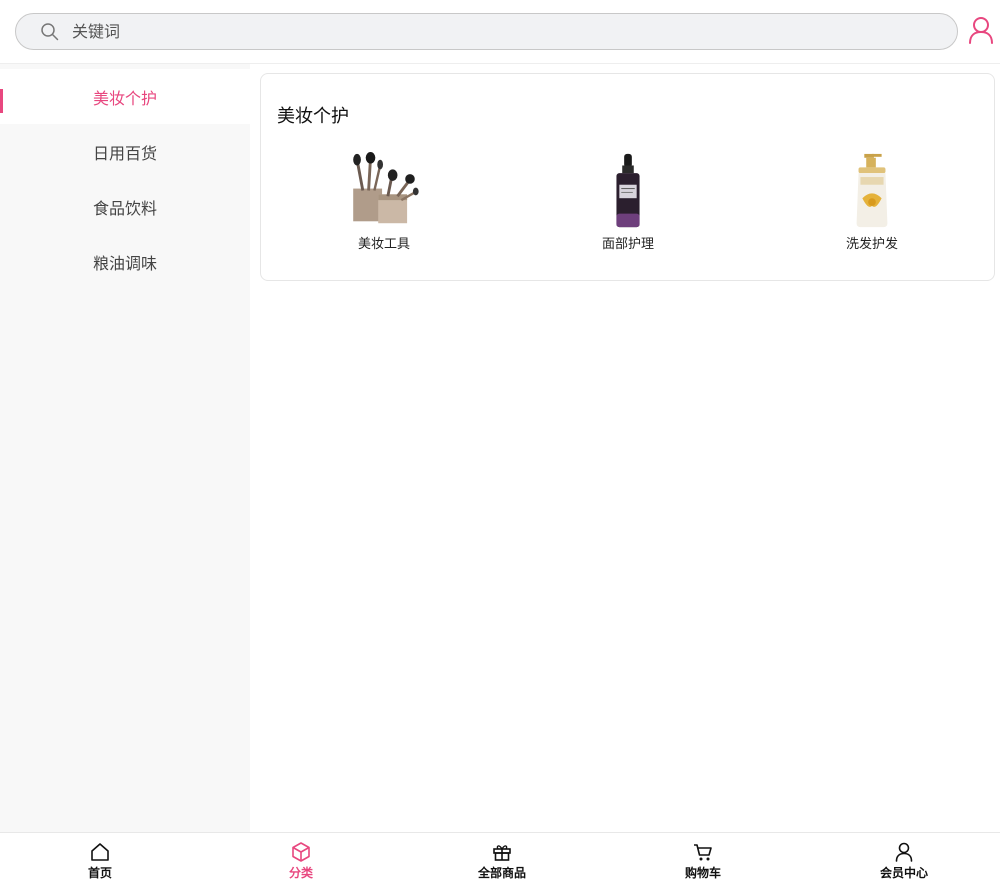 The width and height of the screenshot is (1000, 890). What do you see at coordinates (502, 853) in the screenshot?
I see `gift-icon` at bounding box center [502, 853].